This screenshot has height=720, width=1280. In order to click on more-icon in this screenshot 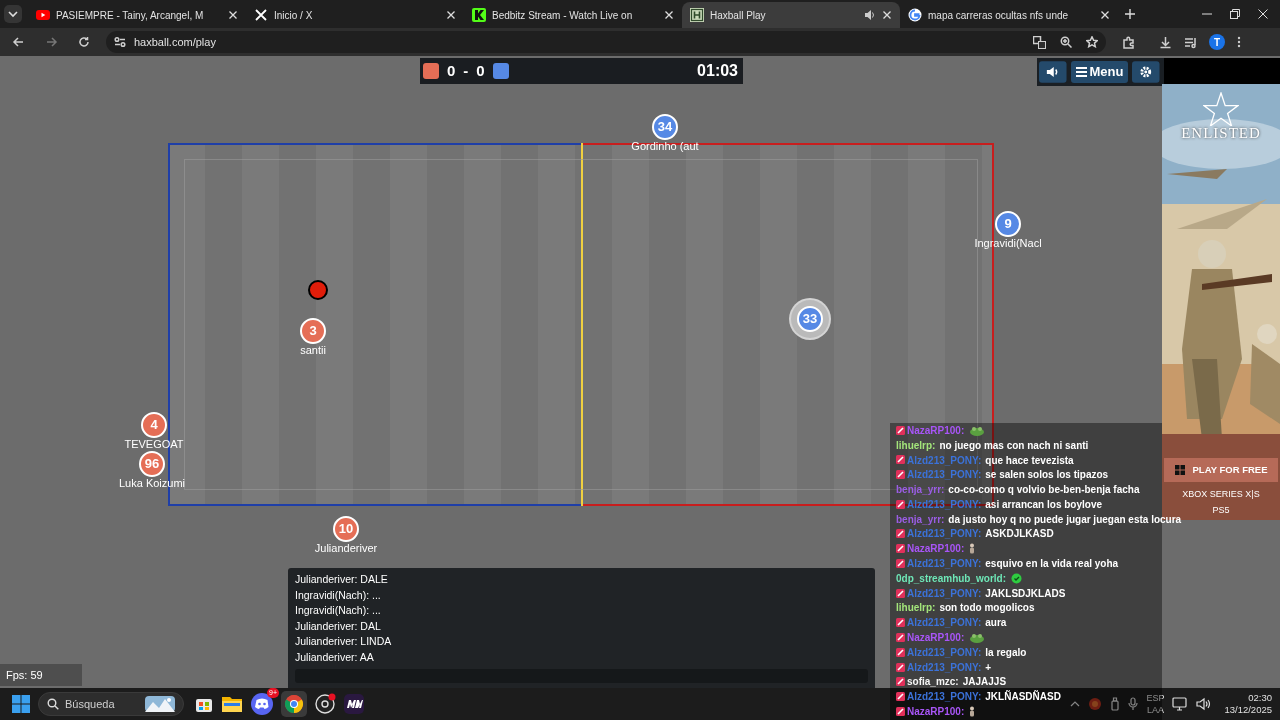, I will do `click(1239, 42)`.